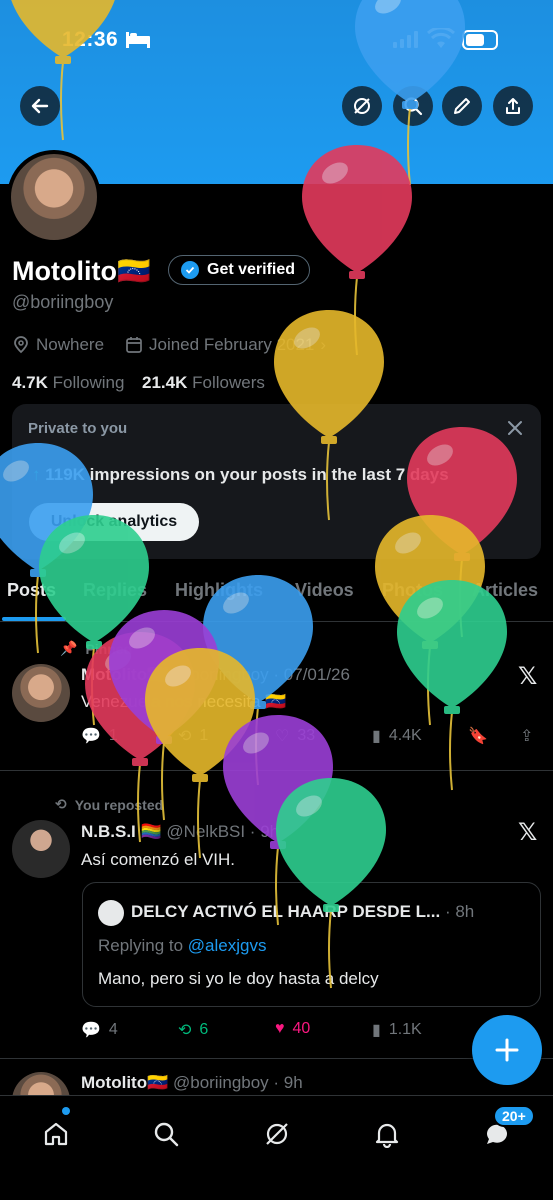 The image size is (553, 1200). Describe the element at coordinates (134, 345) in the screenshot. I see `calendar-icon` at that location.